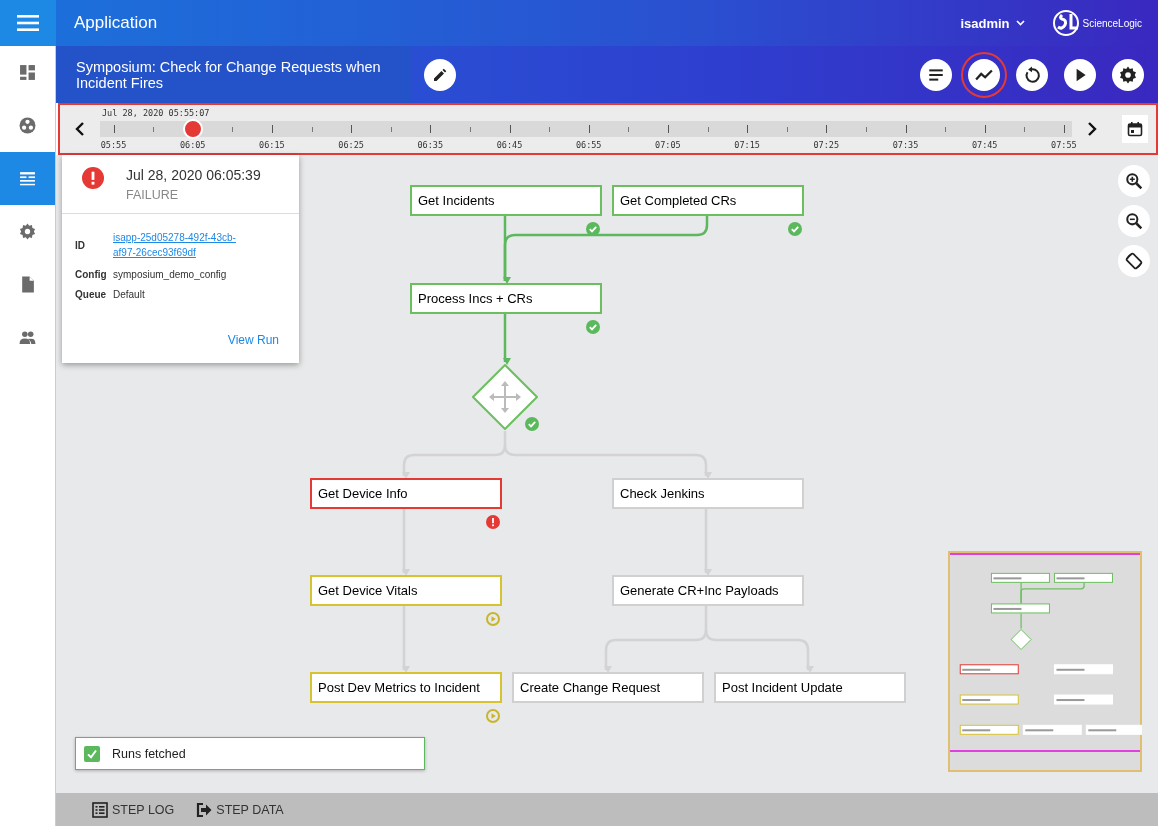  What do you see at coordinates (80, 129) in the screenshot?
I see `chevron-left-icon` at bounding box center [80, 129].